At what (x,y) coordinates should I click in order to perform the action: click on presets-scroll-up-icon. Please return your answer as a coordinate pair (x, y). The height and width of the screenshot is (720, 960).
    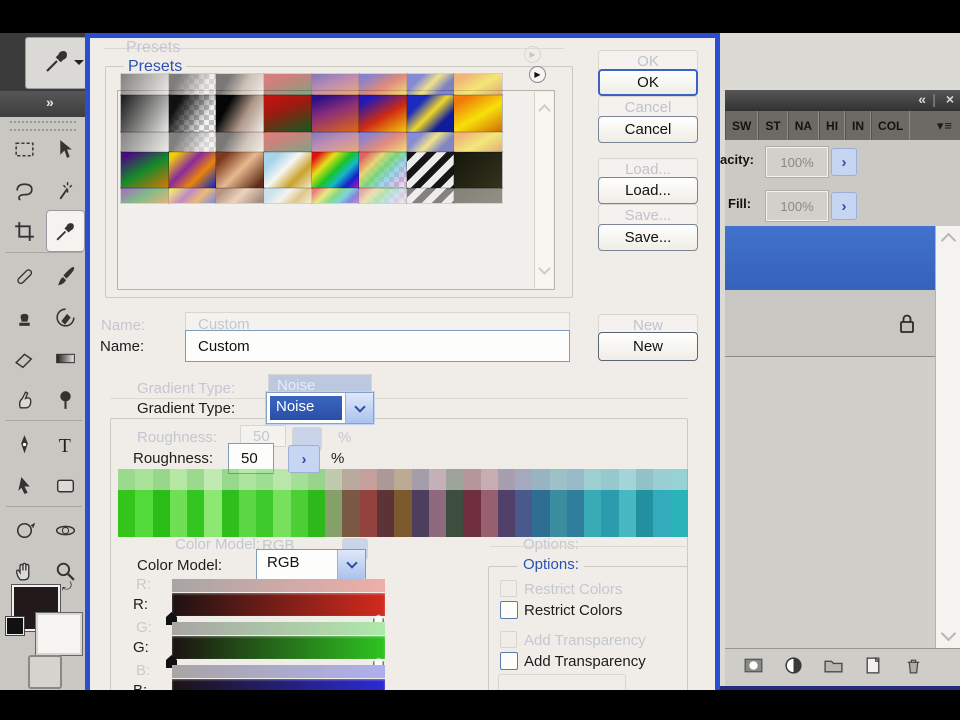
    Looking at the image, I should click on (544, 110).